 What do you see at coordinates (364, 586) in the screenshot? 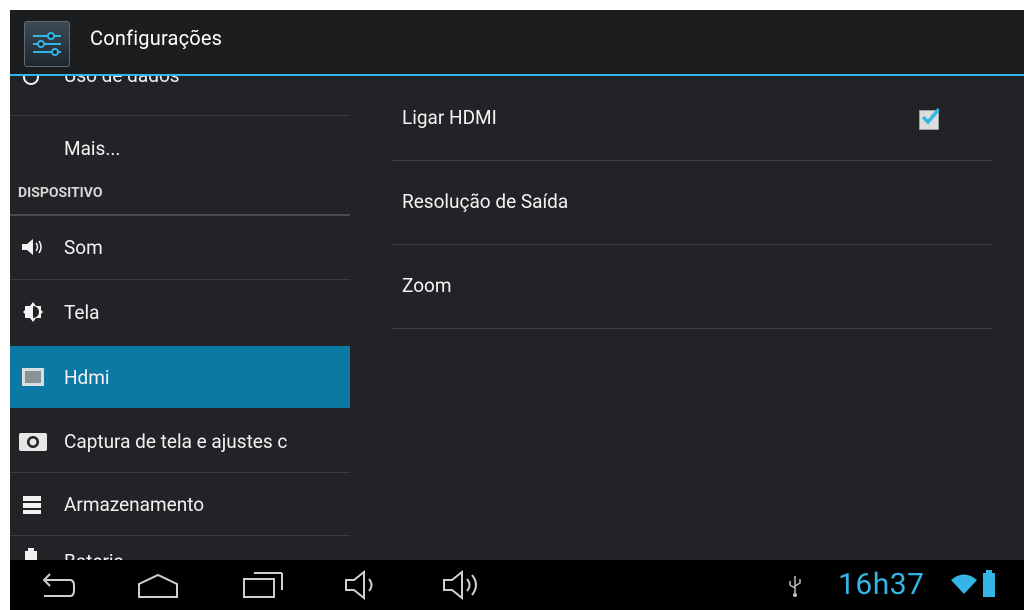
I see `volume-down-icon` at bounding box center [364, 586].